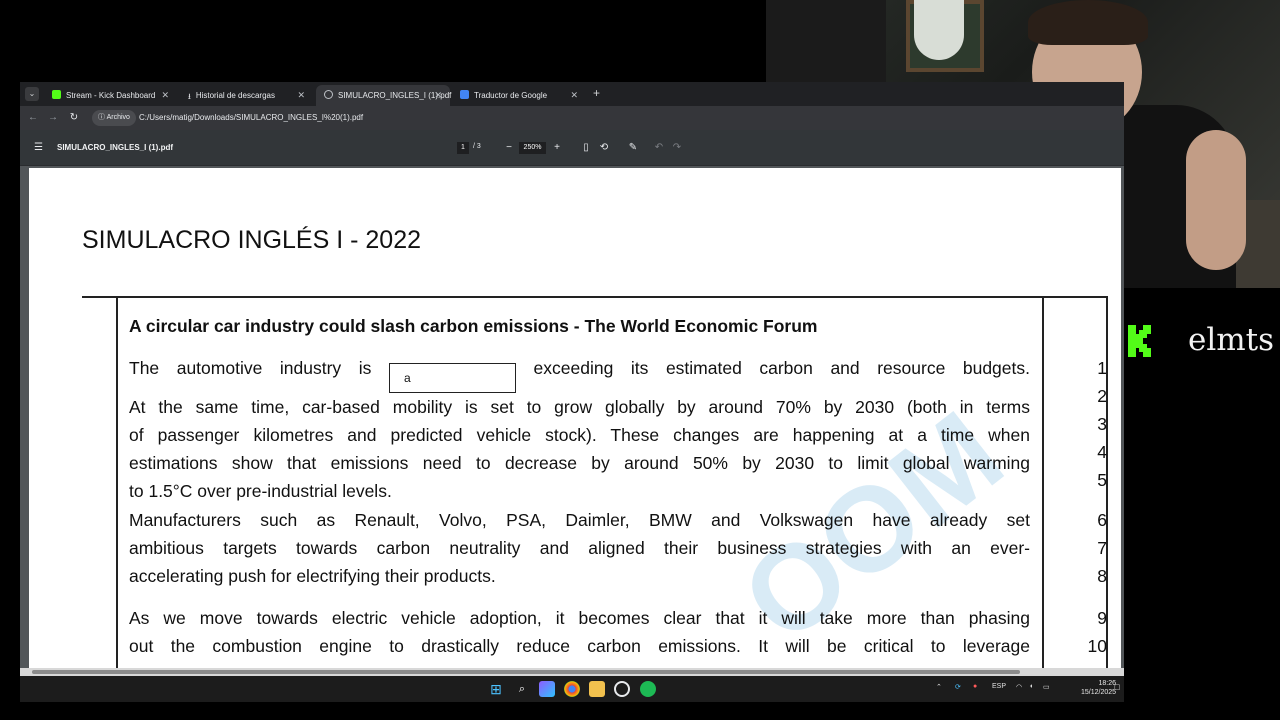  I want to click on fit-page-icon: ▯, so click(586, 148).